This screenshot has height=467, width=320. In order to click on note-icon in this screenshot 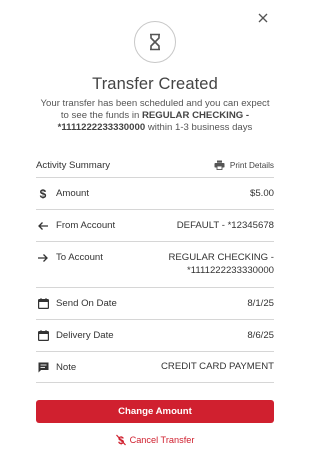, I will do `click(43, 367)`.